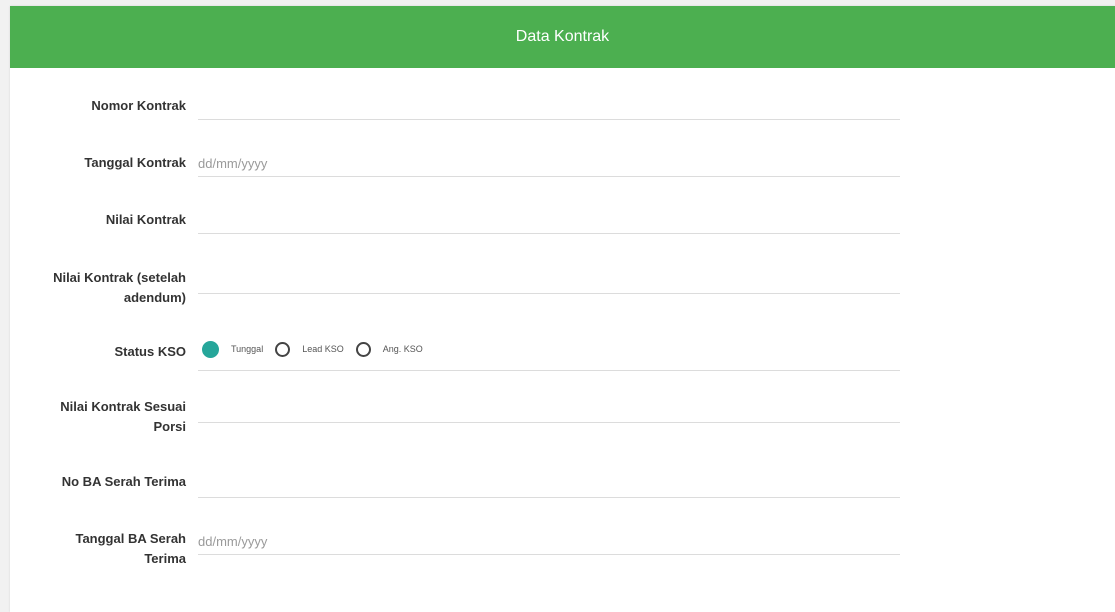 This screenshot has height=612, width=1115. I want to click on form-header: Data Kontrak, so click(562, 37).